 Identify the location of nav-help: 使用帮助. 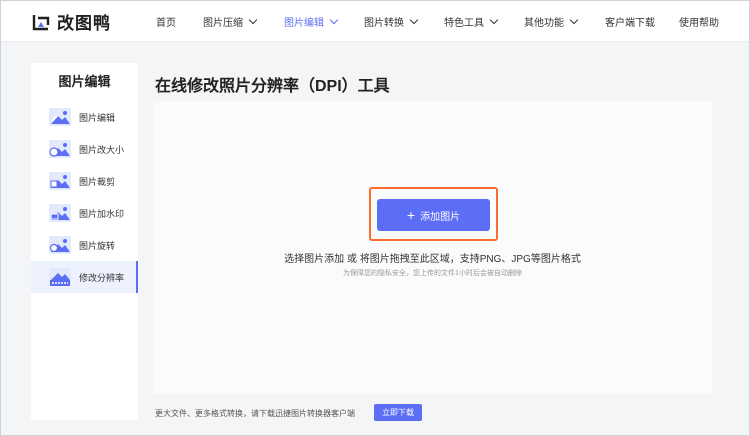
(699, 21).